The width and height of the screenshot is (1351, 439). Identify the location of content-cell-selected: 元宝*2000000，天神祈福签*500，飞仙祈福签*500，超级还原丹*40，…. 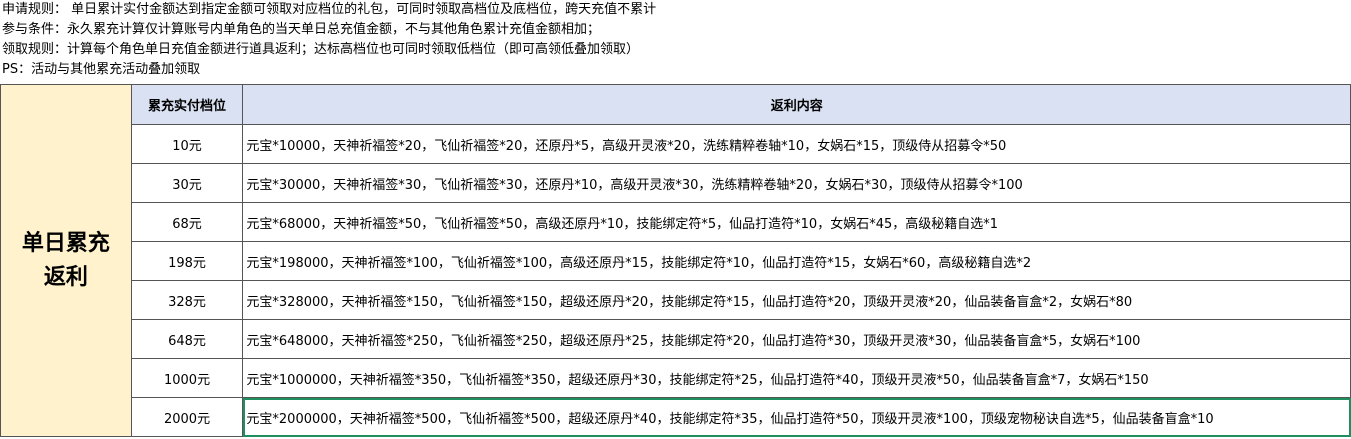
(796, 417).